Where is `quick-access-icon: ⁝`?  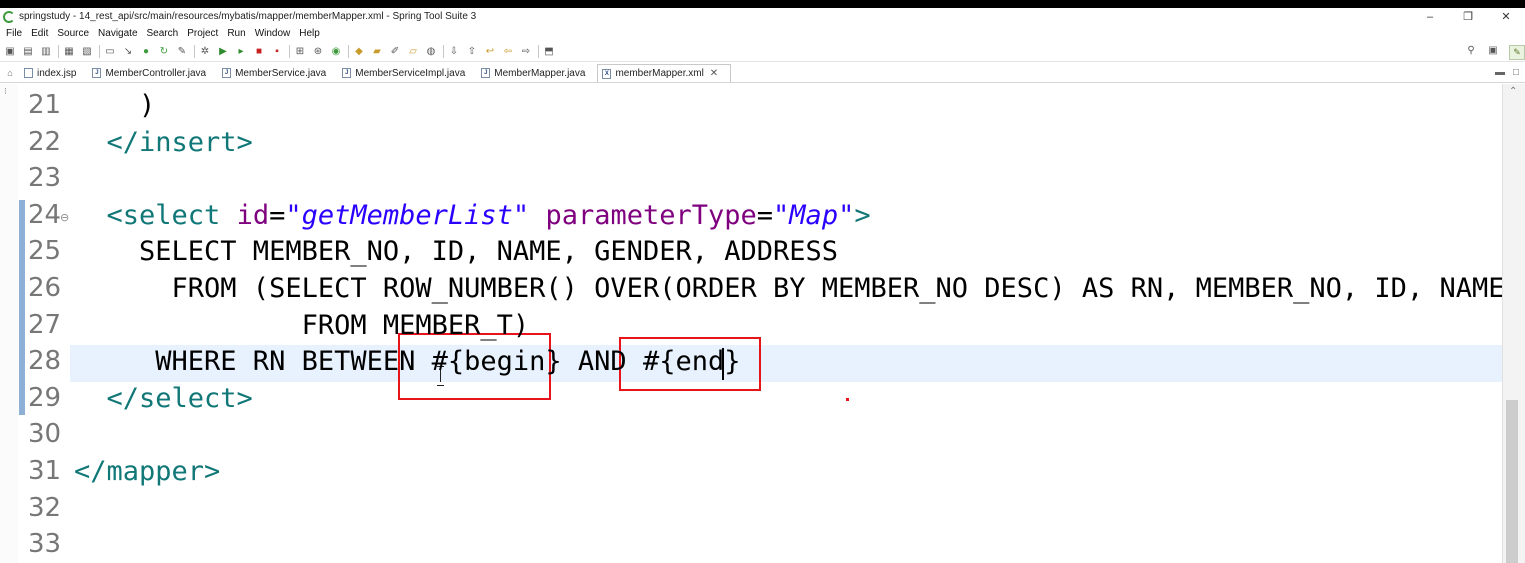 quick-access-icon: ⁝ is located at coordinates (11, 91).